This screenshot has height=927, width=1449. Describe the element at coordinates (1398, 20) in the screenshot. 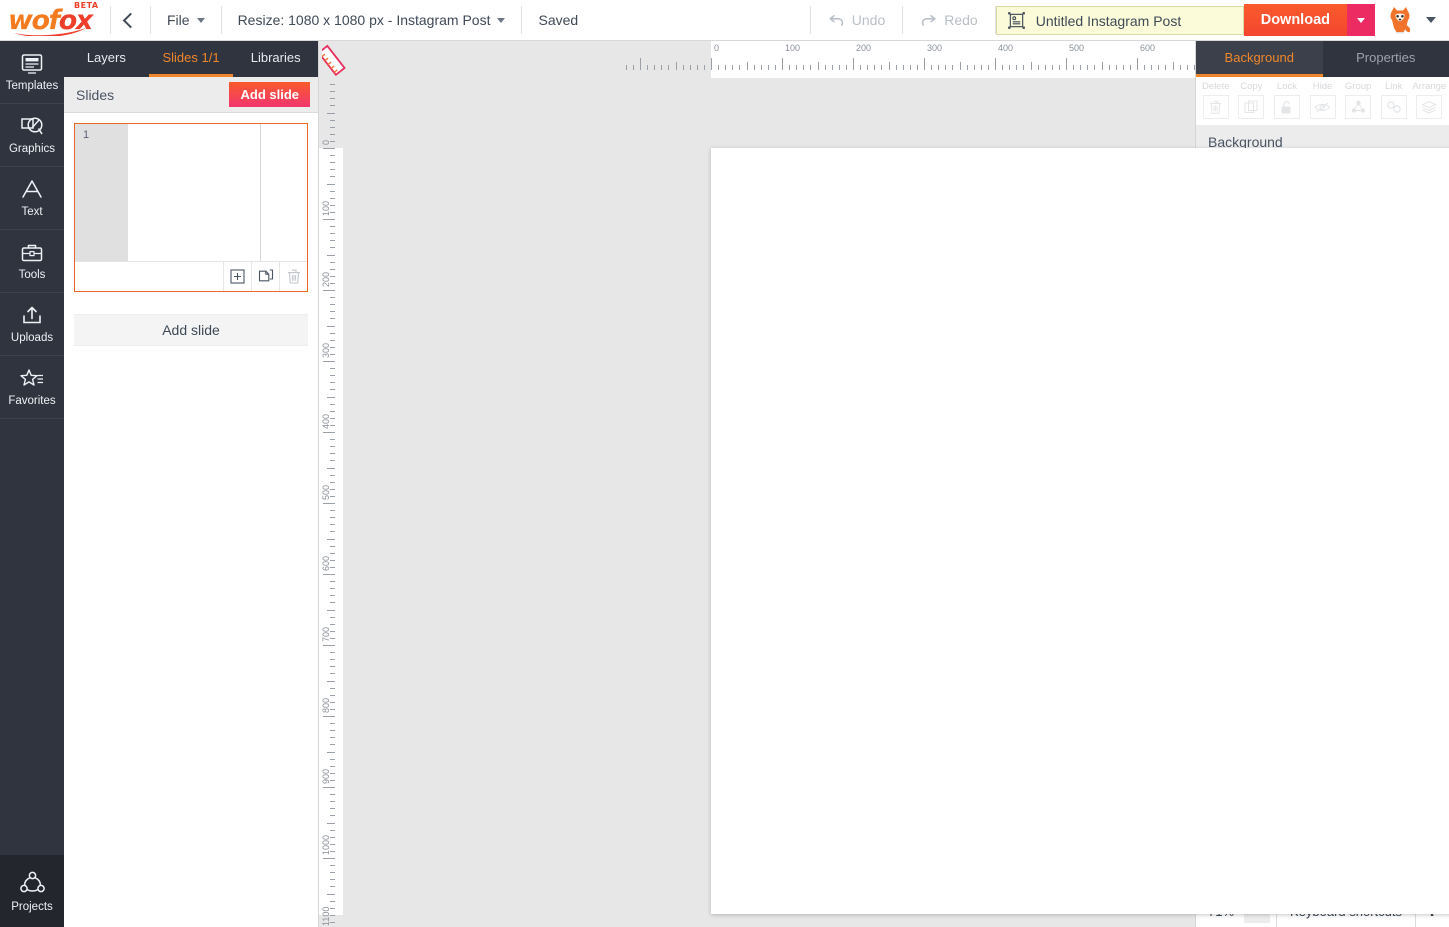

I see `avatar` at that location.